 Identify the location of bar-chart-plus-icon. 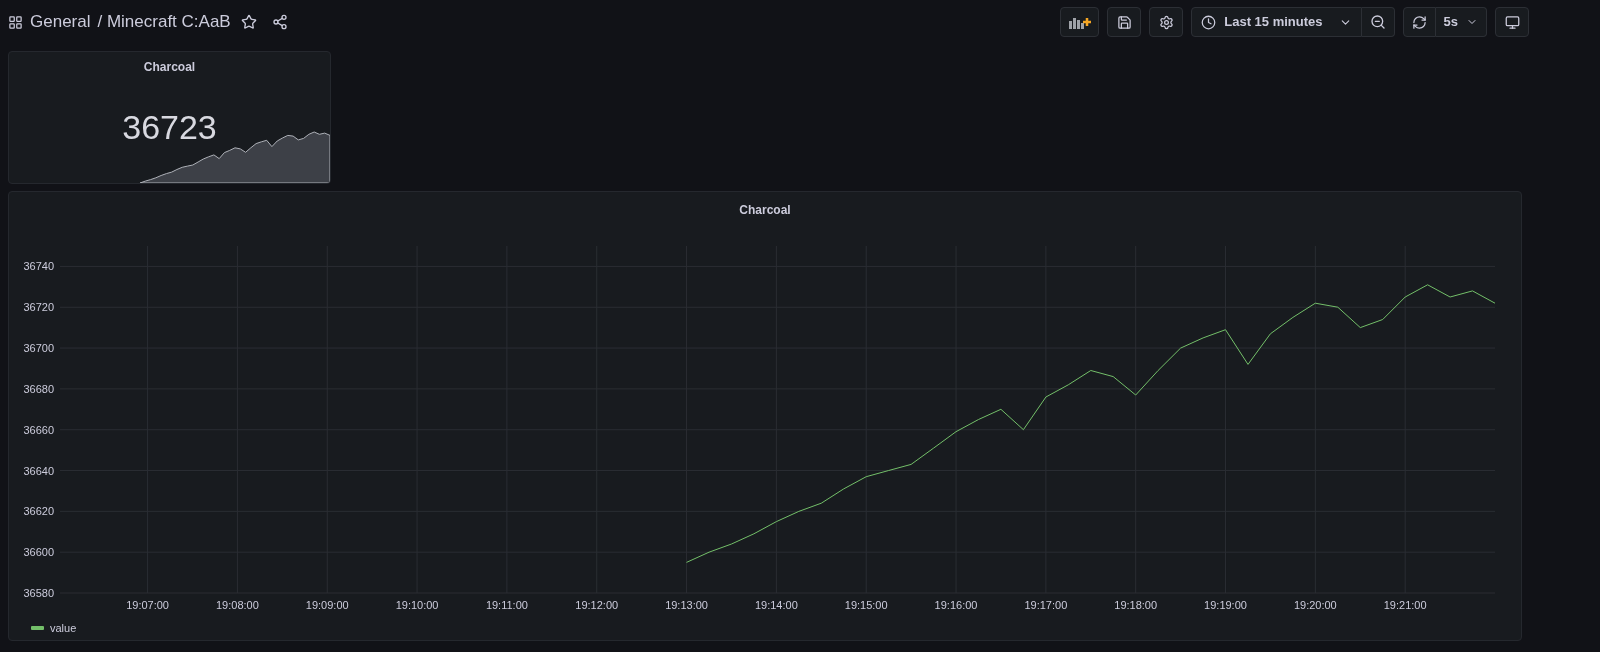
(1079, 22).